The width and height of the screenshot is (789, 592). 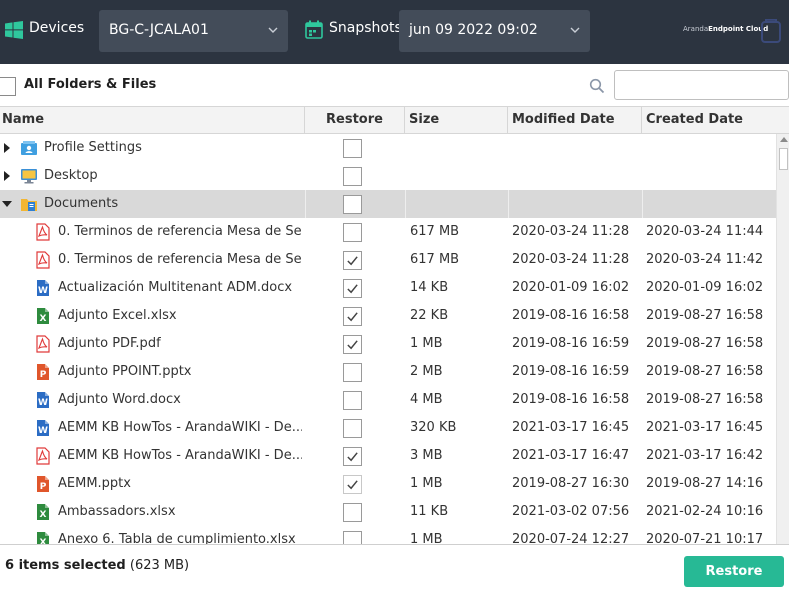 I want to click on column-header-created-date: Created Date, so click(x=709, y=120).